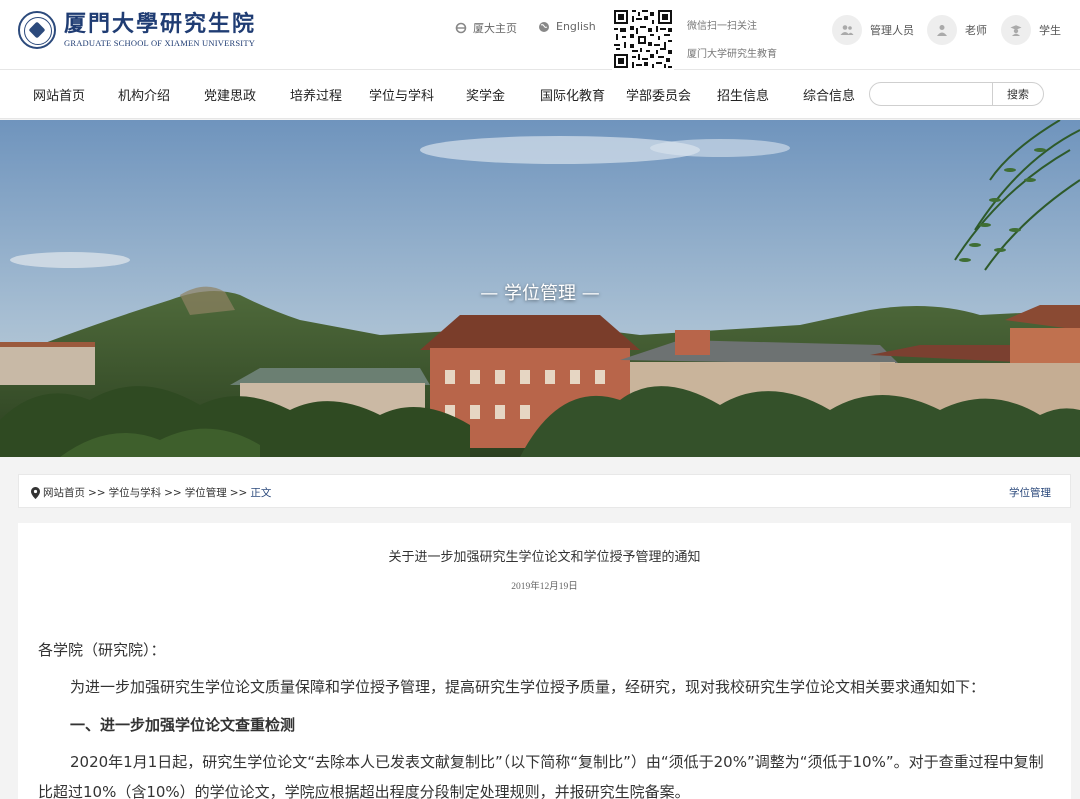 The image size is (1080, 799). I want to click on breadcrumb-current: 正文, so click(261, 493).